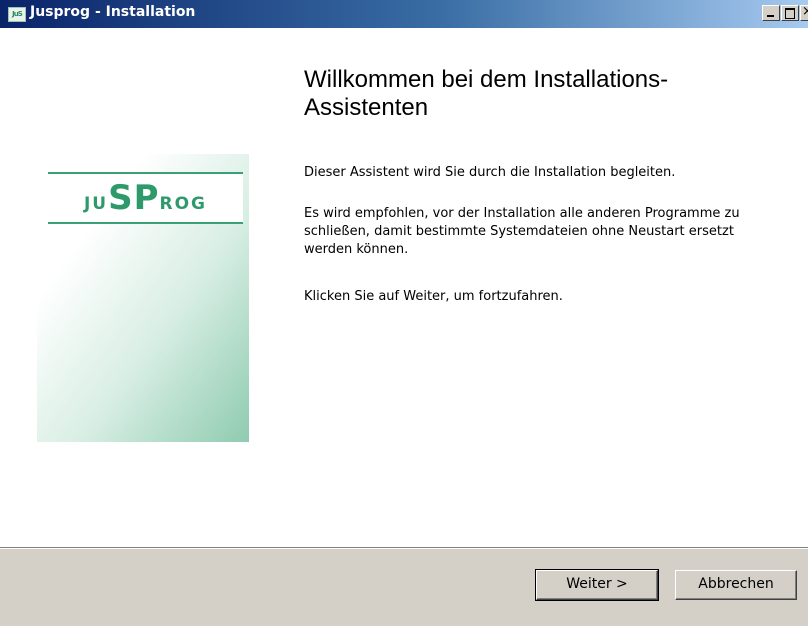 The width and height of the screenshot is (808, 626). I want to click on minimize-button, so click(771, 13).